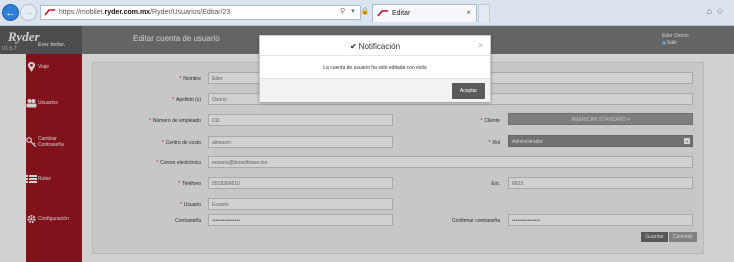  Describe the element at coordinates (353, 46) in the screenshot. I see `check-icon: ✔` at that location.